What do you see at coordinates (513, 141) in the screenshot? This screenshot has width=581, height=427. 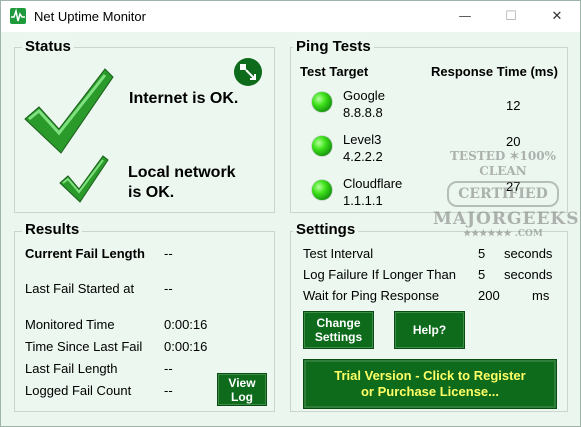 I see `ping-response-time: 20` at bounding box center [513, 141].